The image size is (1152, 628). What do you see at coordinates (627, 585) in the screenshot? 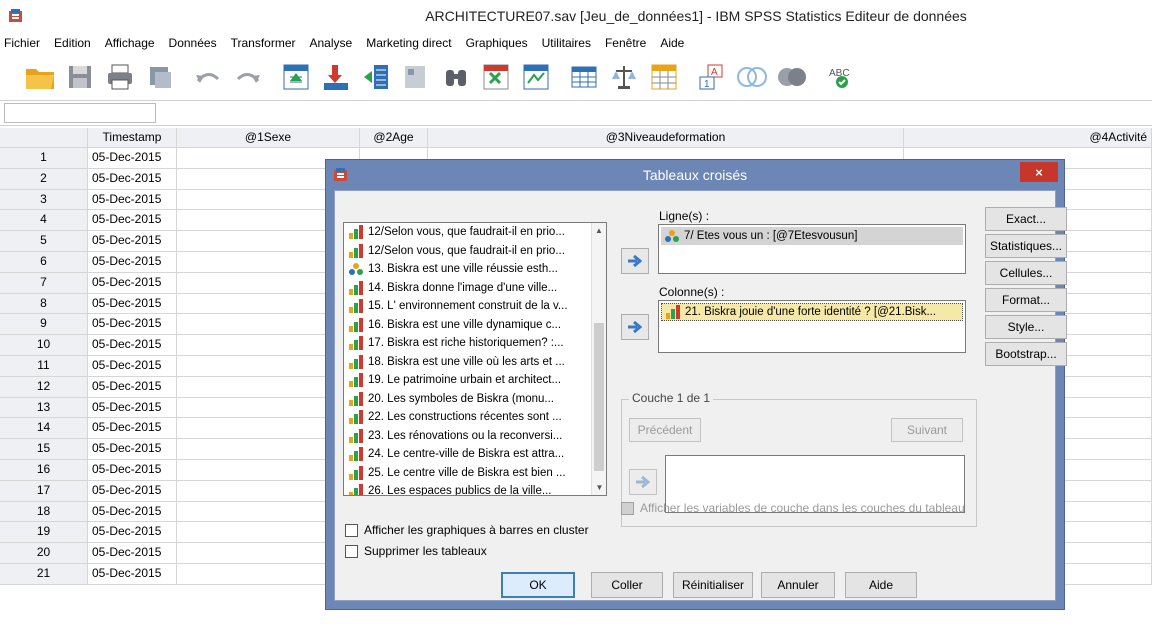
I see `paste-button: Coller` at bounding box center [627, 585].